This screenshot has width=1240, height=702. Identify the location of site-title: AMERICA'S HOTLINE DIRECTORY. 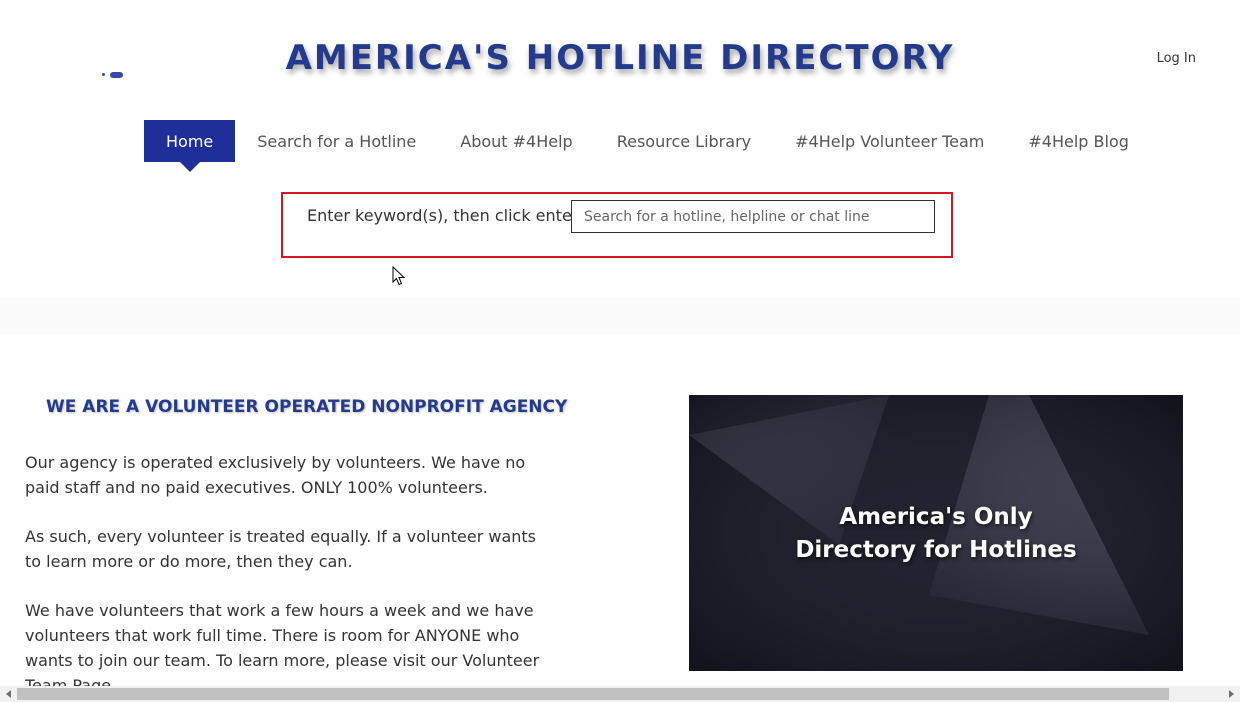
(620, 58).